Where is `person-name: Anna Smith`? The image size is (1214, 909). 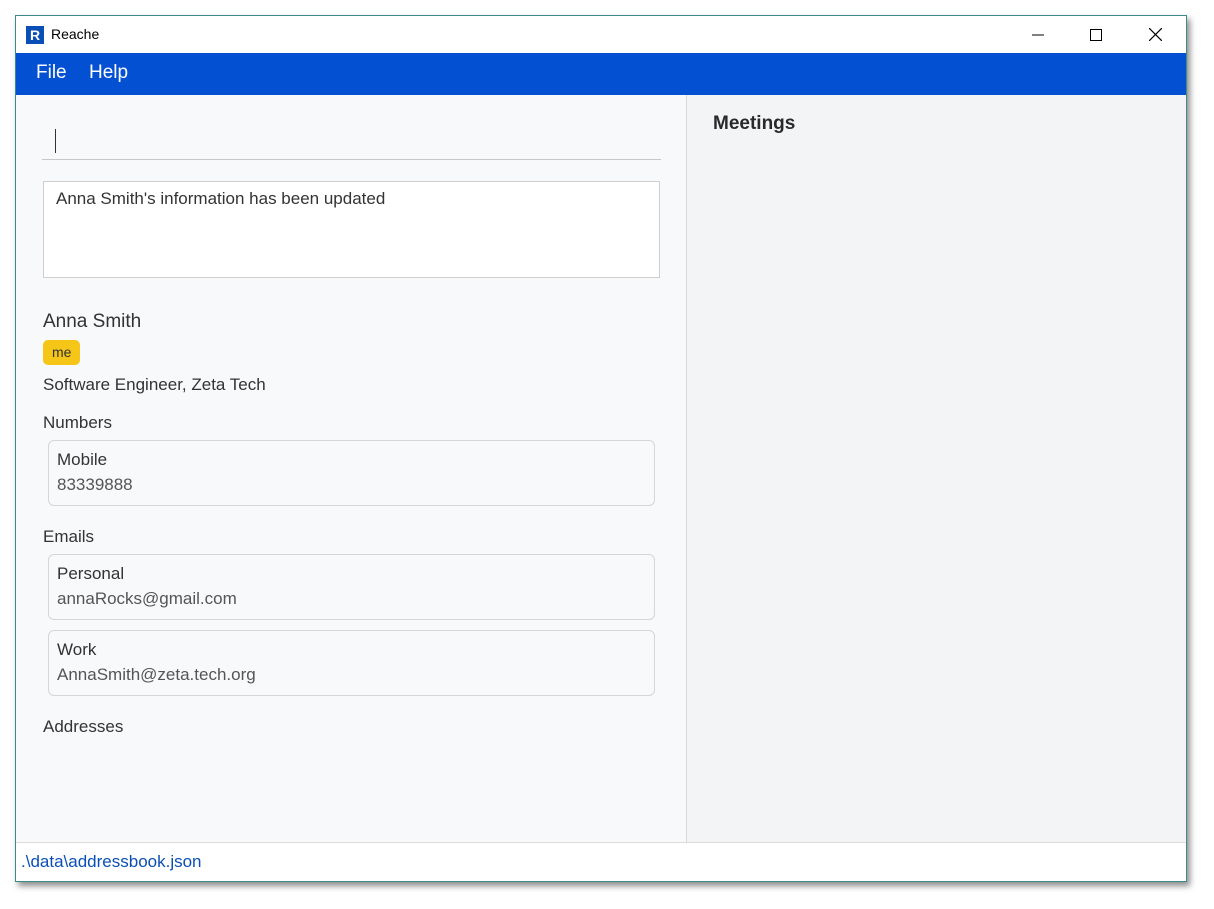 person-name: Anna Smith is located at coordinates (92, 321).